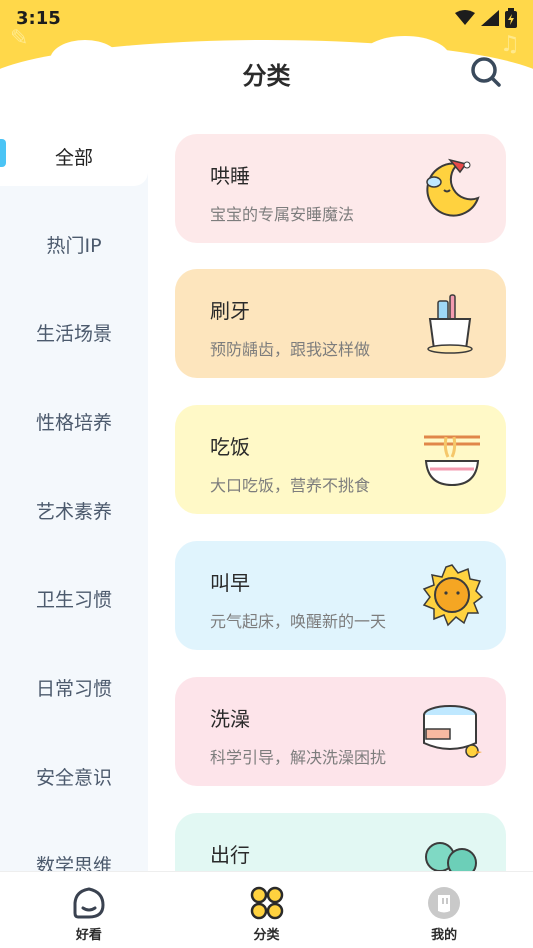 This screenshot has width=533, height=948. What do you see at coordinates (444, 903) in the screenshot?
I see `profile-icon` at bounding box center [444, 903].